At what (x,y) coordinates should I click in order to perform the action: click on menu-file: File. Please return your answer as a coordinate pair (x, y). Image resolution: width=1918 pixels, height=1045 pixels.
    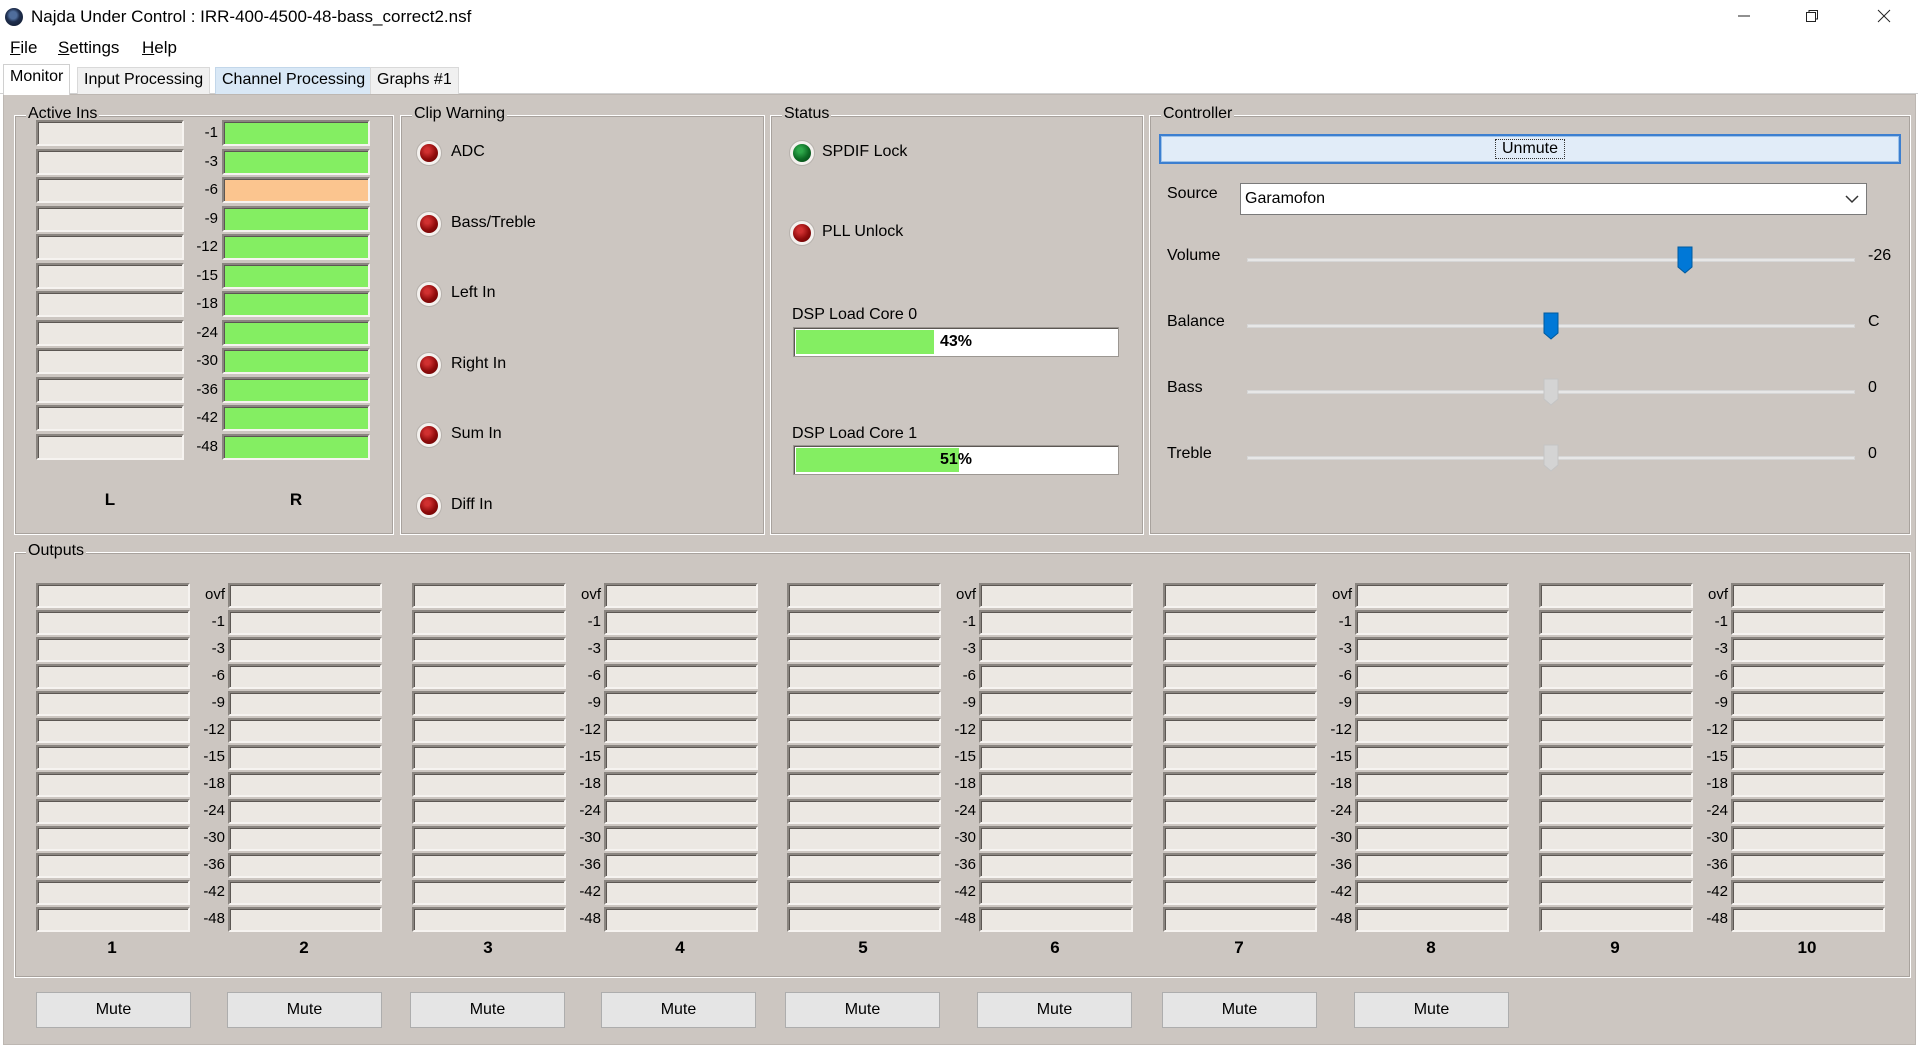
    Looking at the image, I should click on (23, 48).